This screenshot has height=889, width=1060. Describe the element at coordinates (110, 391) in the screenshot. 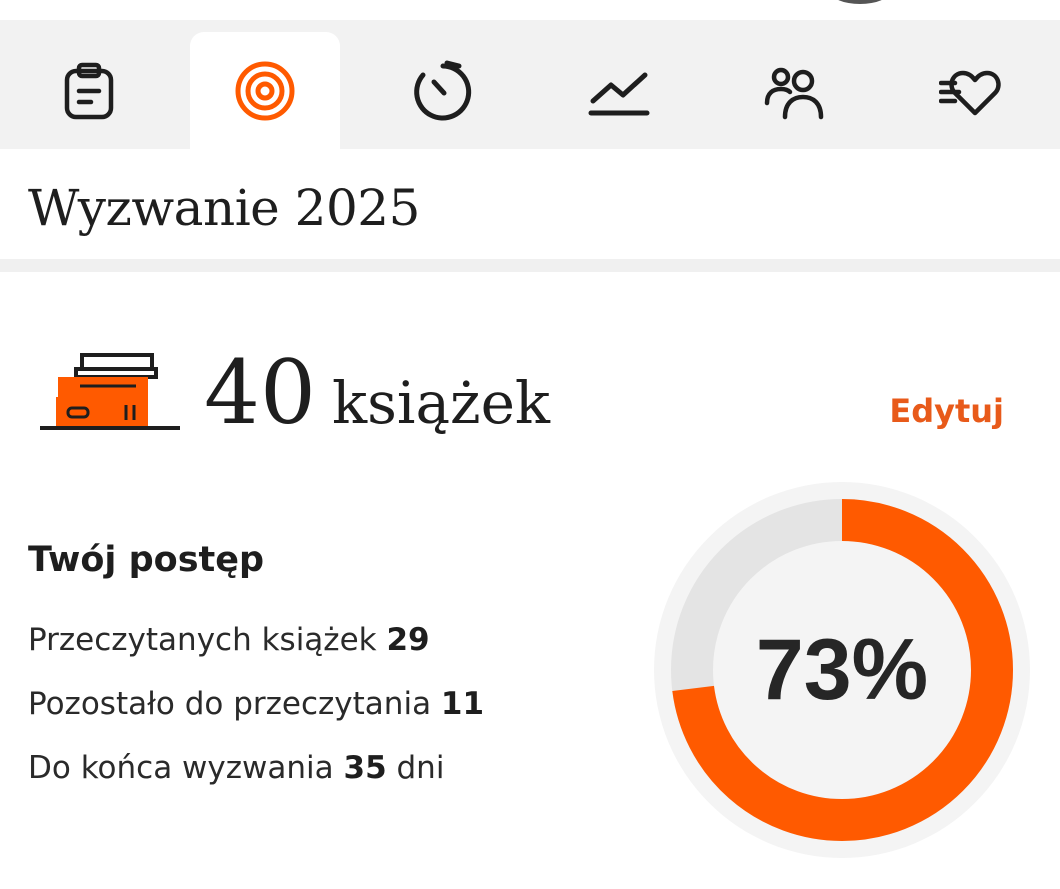

I see `books-stack-icon` at that location.